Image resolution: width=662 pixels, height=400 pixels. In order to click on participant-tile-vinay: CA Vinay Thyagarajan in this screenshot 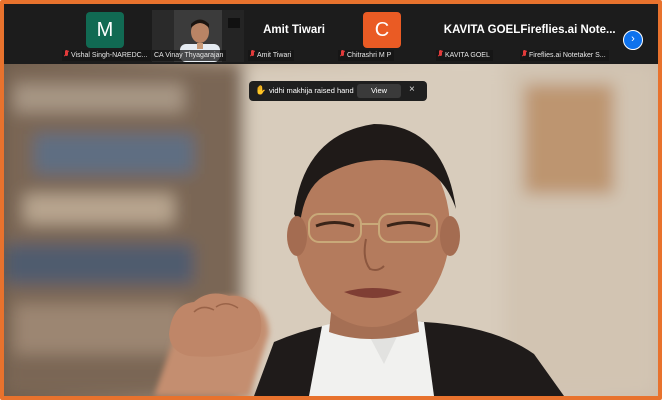, I will do `click(198, 36)`.